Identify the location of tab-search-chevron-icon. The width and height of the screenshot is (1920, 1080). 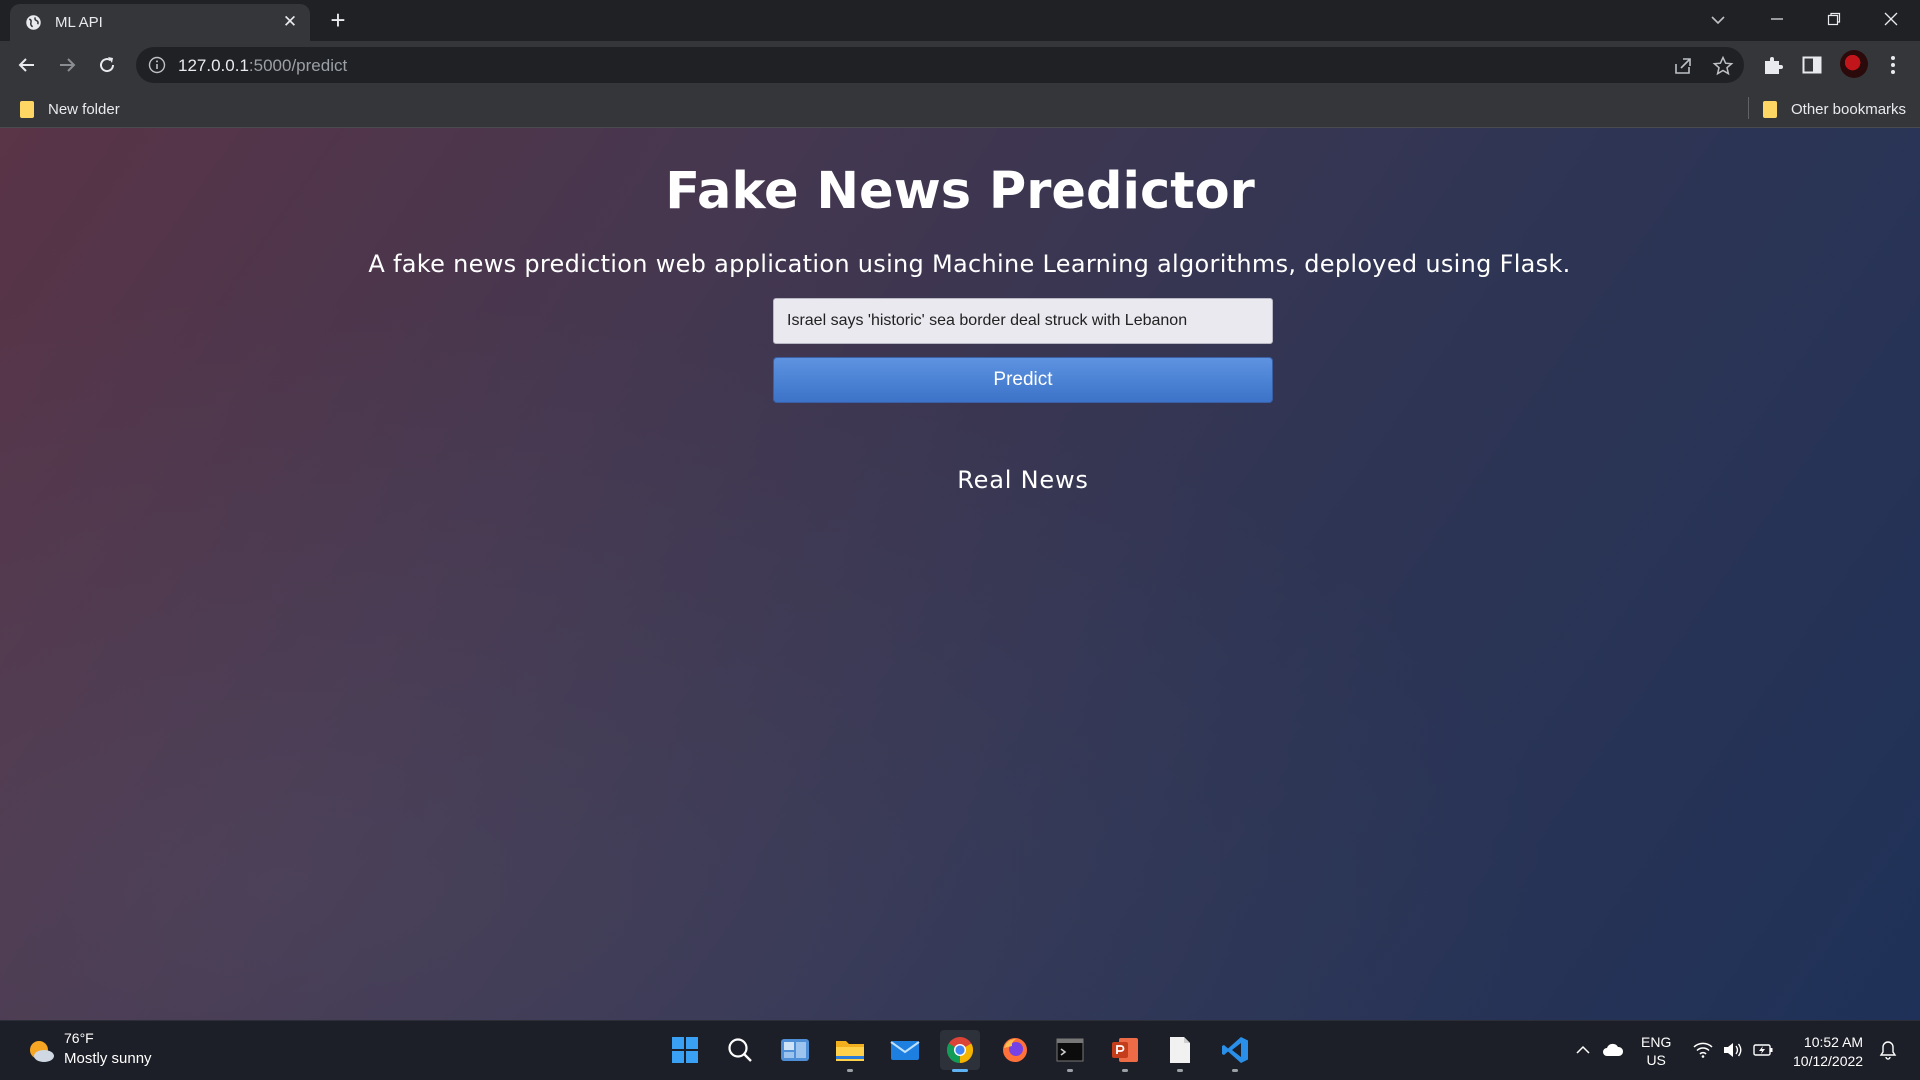
(1718, 20).